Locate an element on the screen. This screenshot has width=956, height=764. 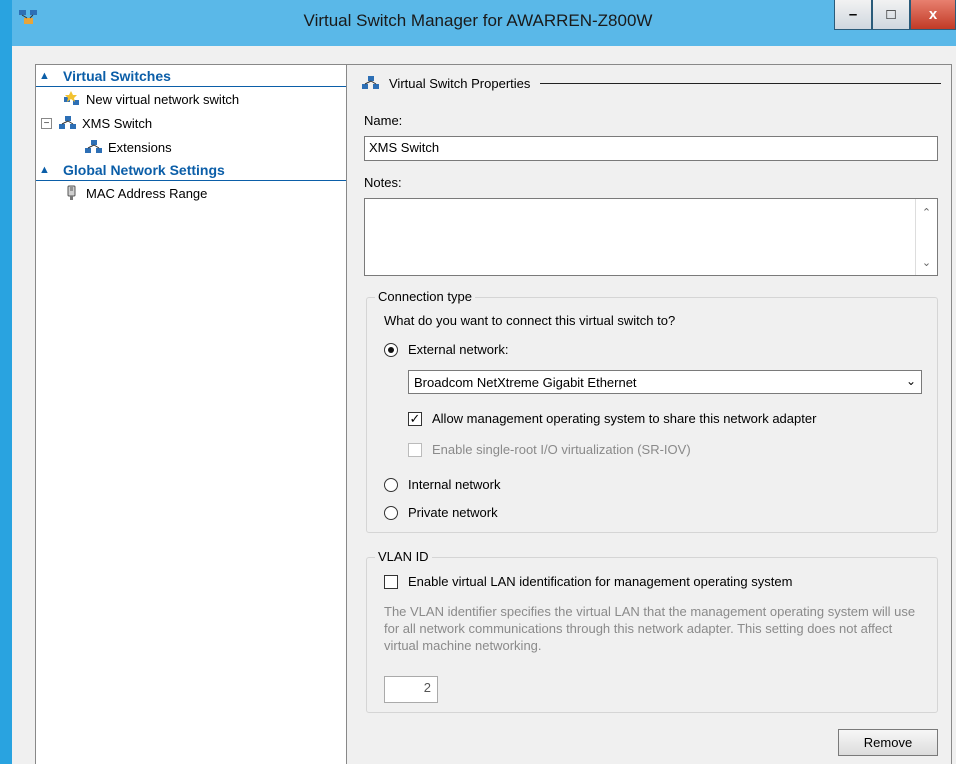
vlan-id-input: 2 is located at coordinates (411, 689).